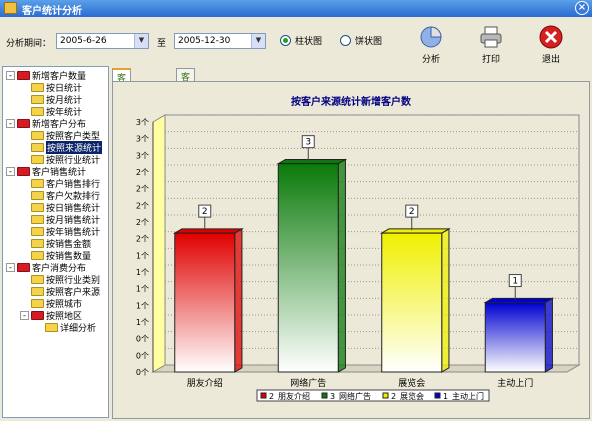 The width and height of the screenshot is (592, 421). Describe the element at coordinates (65, 327) in the screenshot. I see `tree-node: 详细分析` at that location.